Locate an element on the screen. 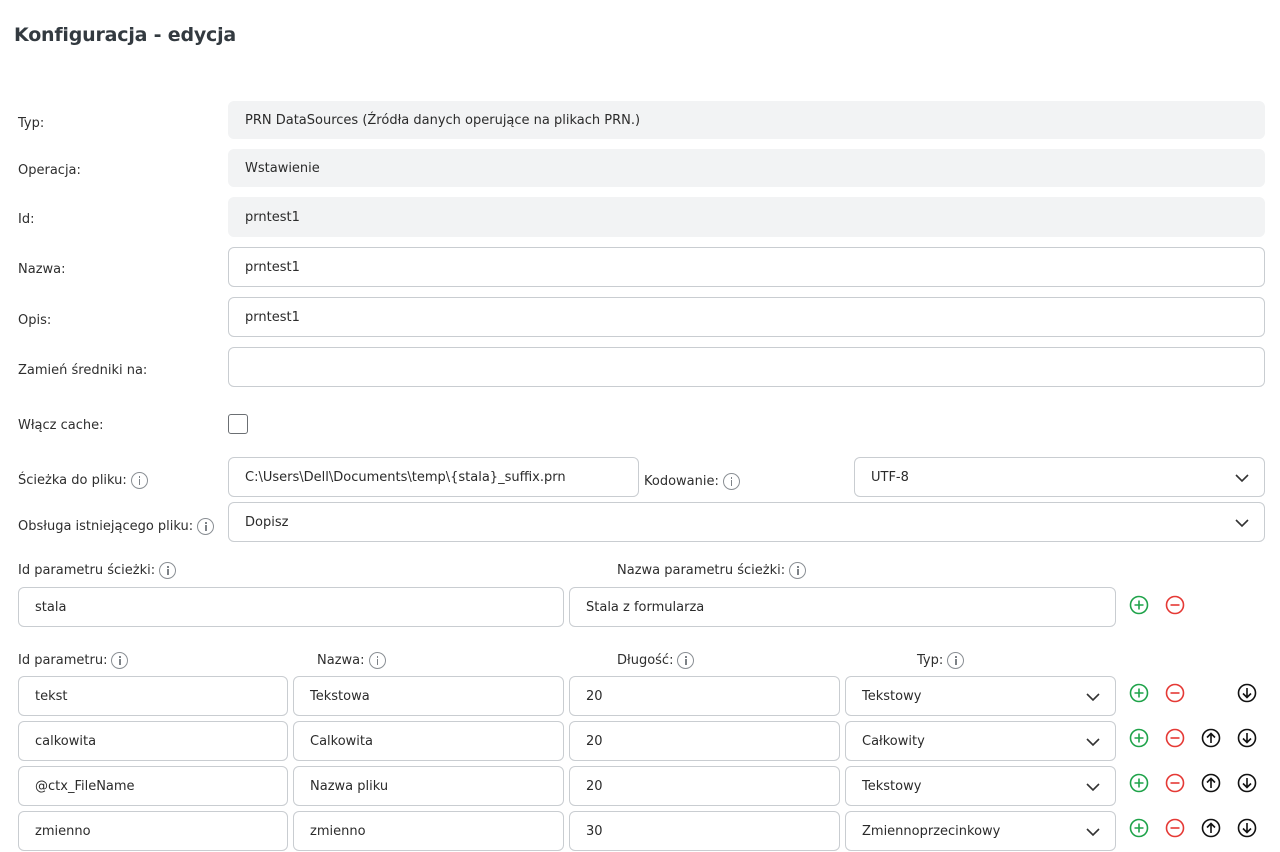 The width and height of the screenshot is (1280, 852). obsluga-label-wrap: Obsługa istniejącego pliku: is located at coordinates (116, 526).